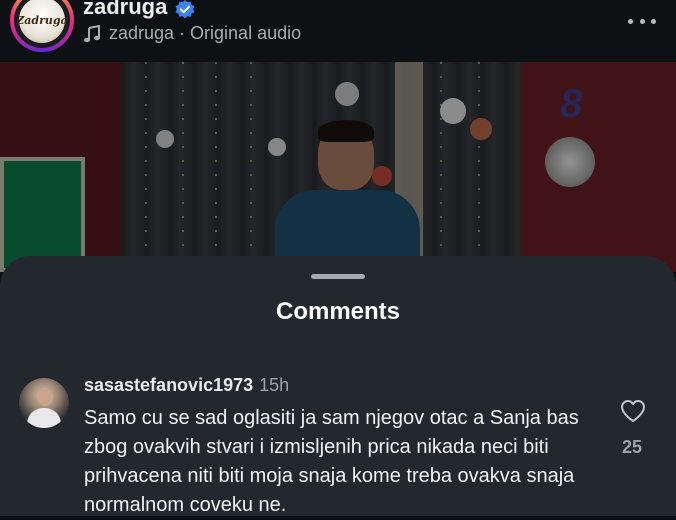 The image size is (676, 520). Describe the element at coordinates (44, 403) in the screenshot. I see `commenter-avatar` at that location.